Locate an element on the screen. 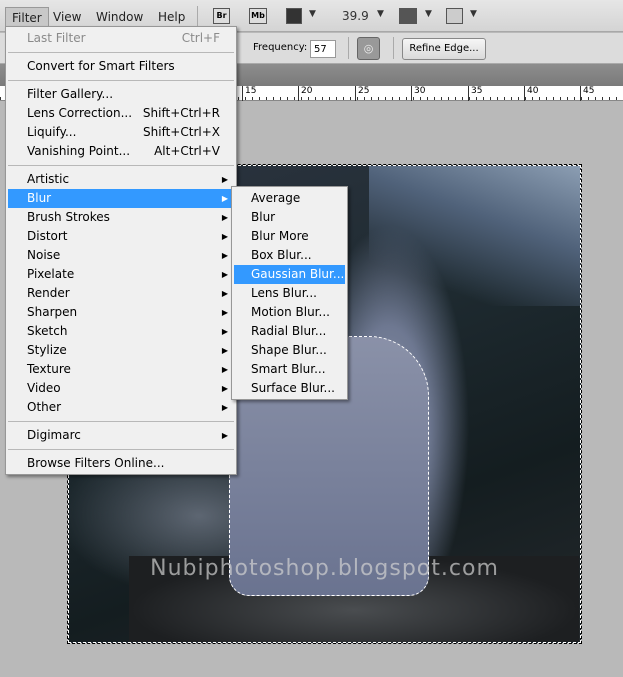 The height and width of the screenshot is (677, 623). menu-item-video: Video ▶ is located at coordinates (121, 388).